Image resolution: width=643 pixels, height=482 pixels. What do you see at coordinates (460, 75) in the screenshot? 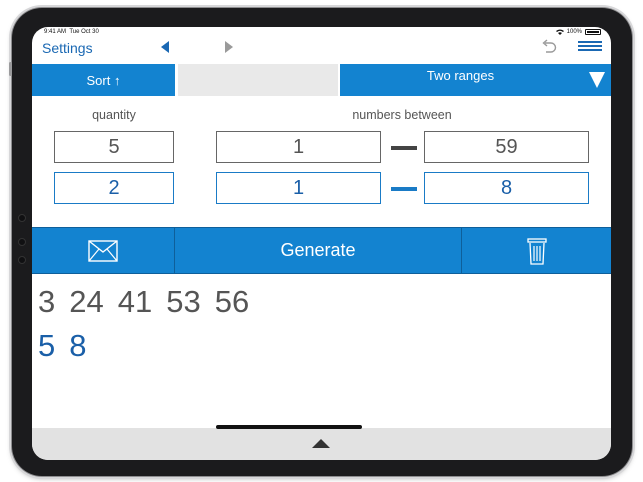
I see `mode-label: Two ranges` at bounding box center [460, 75].